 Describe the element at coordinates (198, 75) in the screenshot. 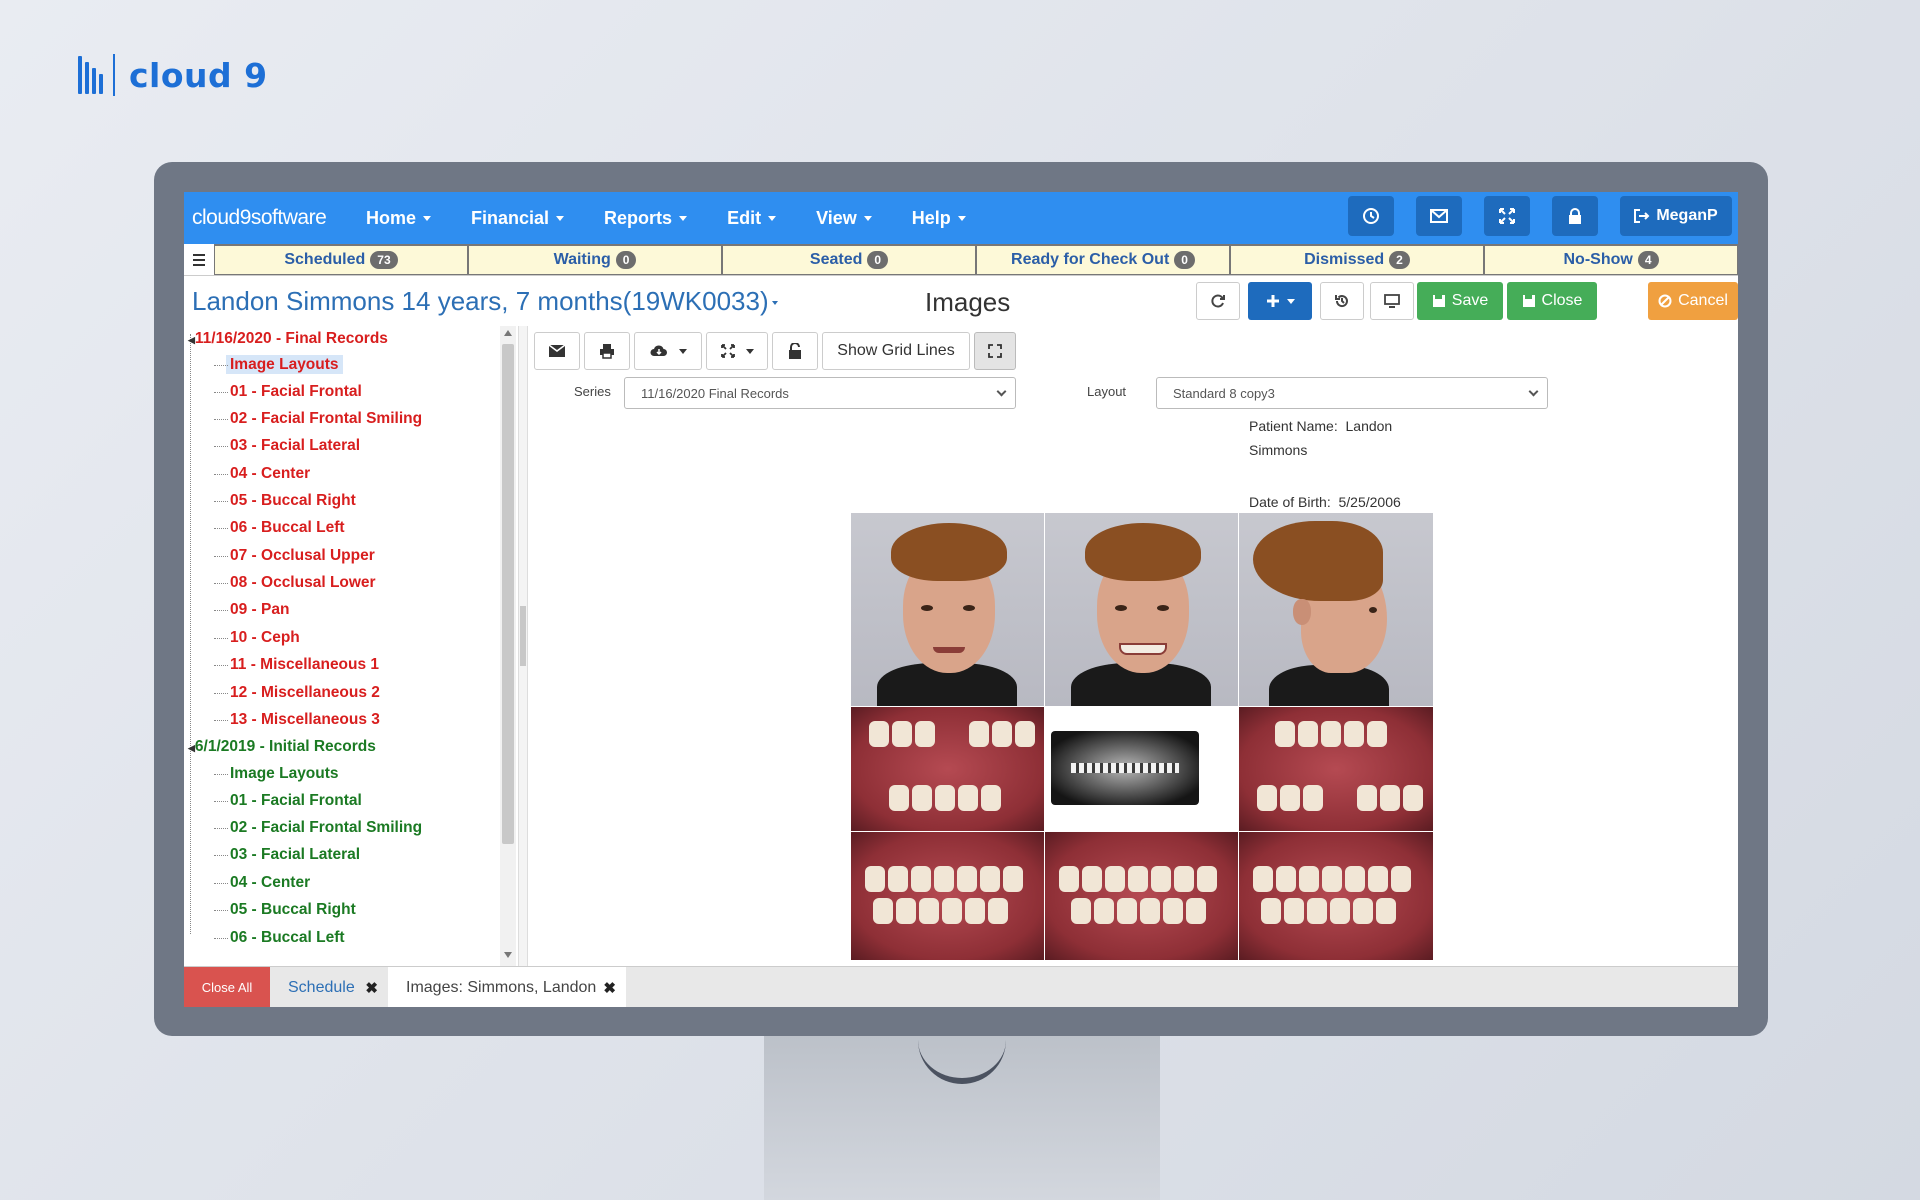

I see `brand-text: cloud 9` at that location.